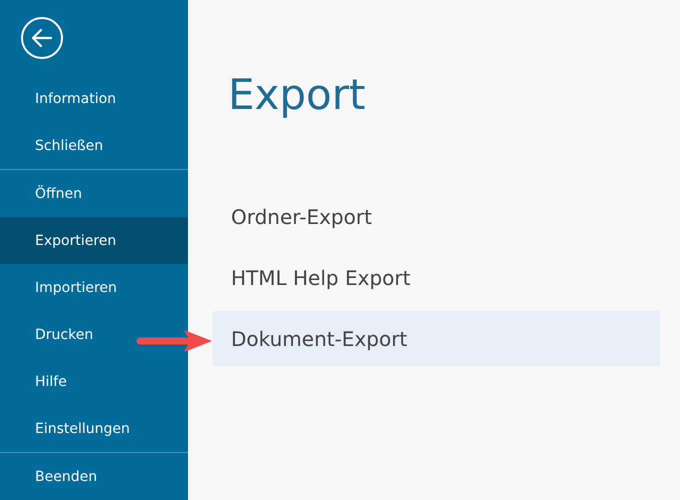 The width and height of the screenshot is (680, 500). I want to click on sidebar-item: Hilfe, so click(94, 381).